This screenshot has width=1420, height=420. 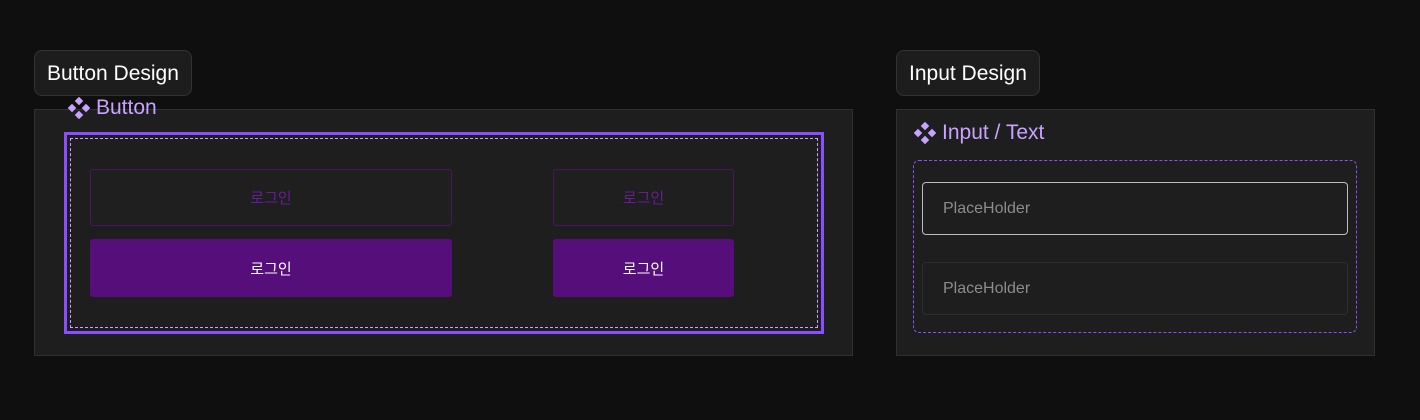 I want to click on input-component-label: Input / Text, so click(x=979, y=133).